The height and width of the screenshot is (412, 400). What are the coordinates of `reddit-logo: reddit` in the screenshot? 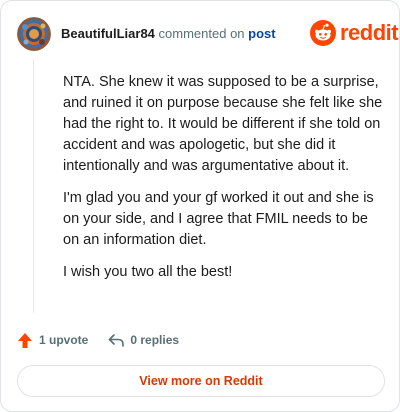 It's located at (354, 33).